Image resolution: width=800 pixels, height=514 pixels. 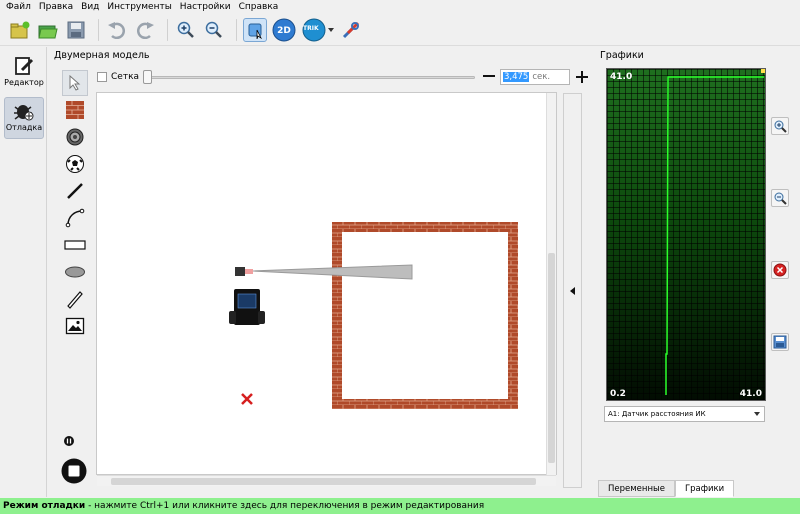 I want to click on menu-help: Справка, so click(x=259, y=7).